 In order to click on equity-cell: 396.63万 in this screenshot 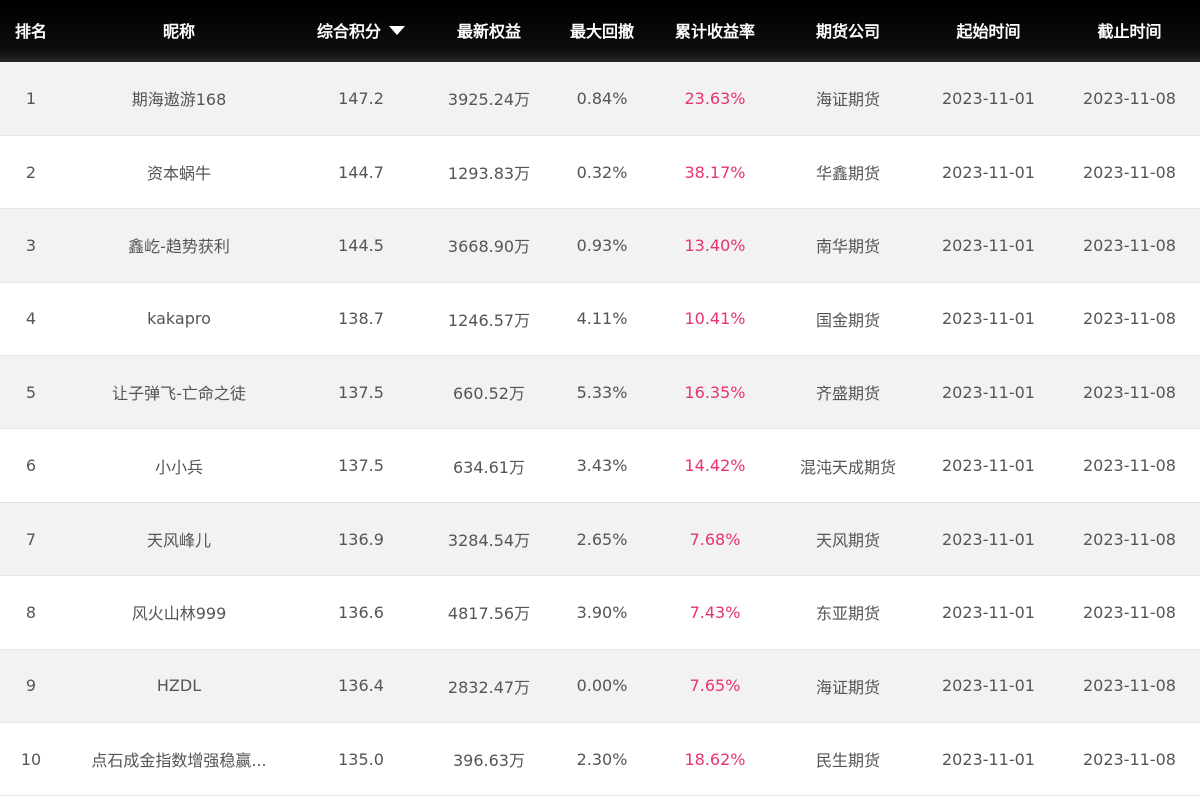, I will do `click(489, 759)`.